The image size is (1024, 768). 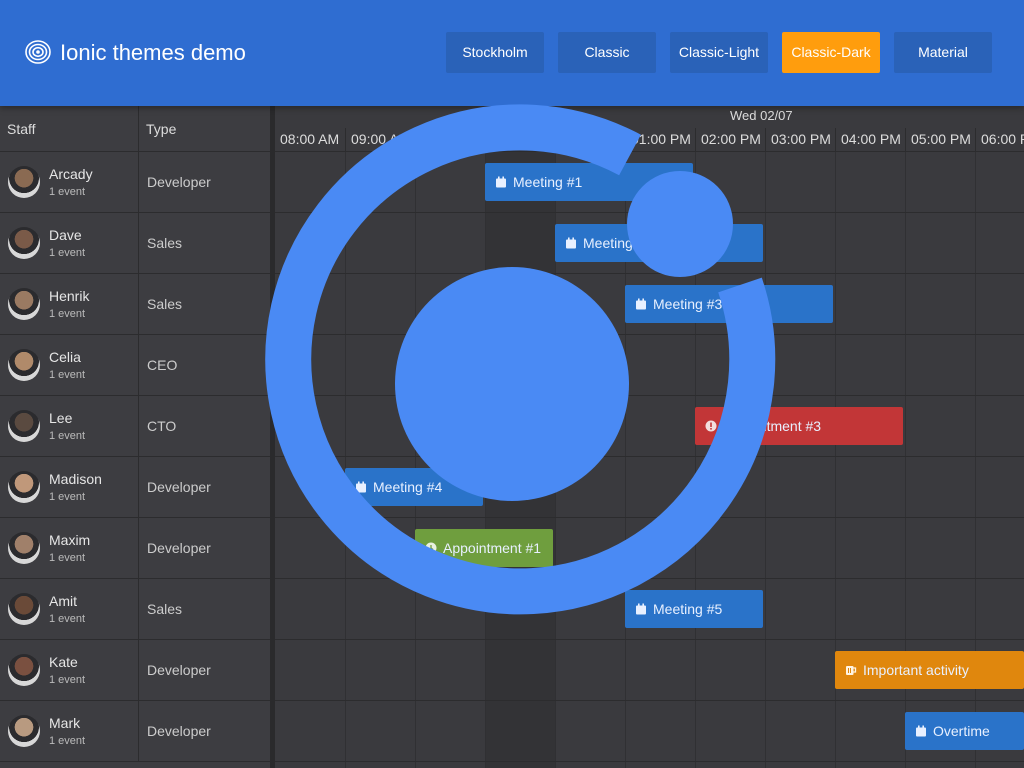 I want to click on resource-name: Maxim, so click(x=70, y=540).